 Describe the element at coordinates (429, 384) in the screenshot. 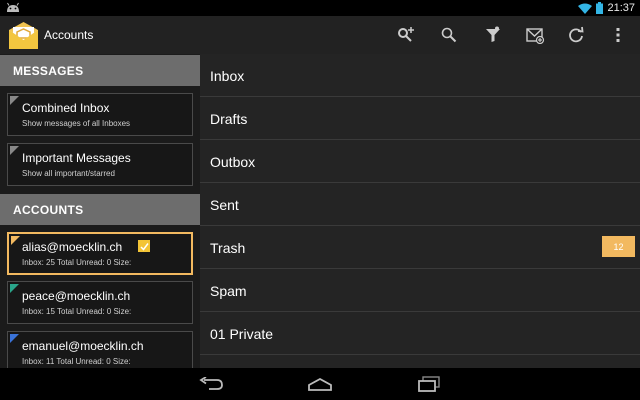

I see `recent-apps-icon` at that location.